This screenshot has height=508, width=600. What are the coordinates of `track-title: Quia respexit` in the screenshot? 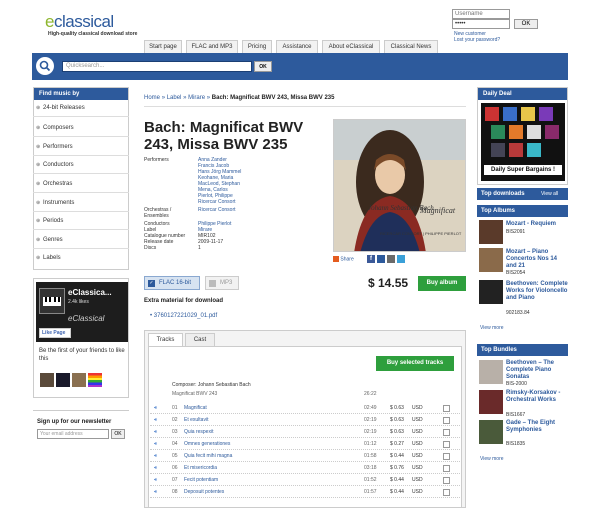 It's located at (198, 432).